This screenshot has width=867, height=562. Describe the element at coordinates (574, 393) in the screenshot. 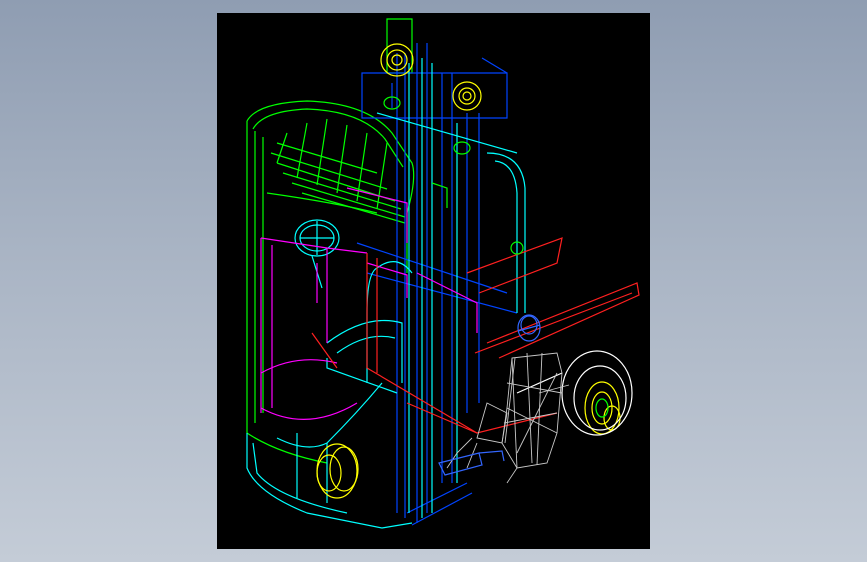

I see `rear-wheel-housing` at that location.